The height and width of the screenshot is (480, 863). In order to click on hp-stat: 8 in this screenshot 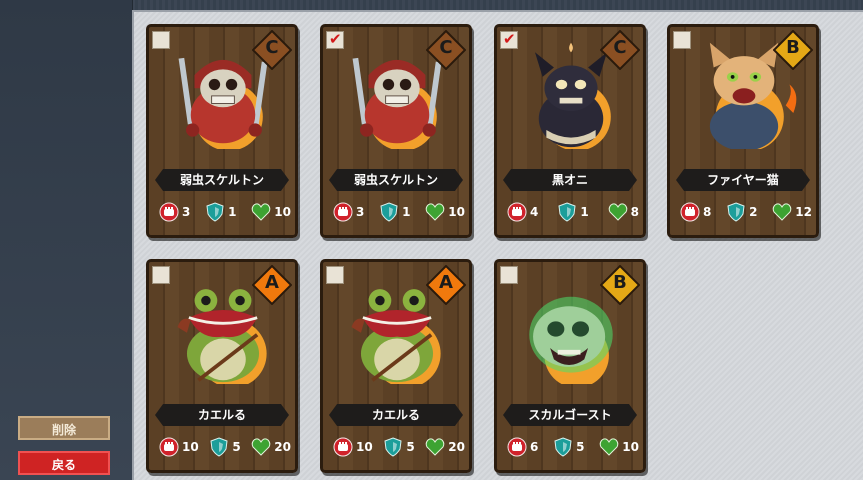, I will do `click(623, 212)`.